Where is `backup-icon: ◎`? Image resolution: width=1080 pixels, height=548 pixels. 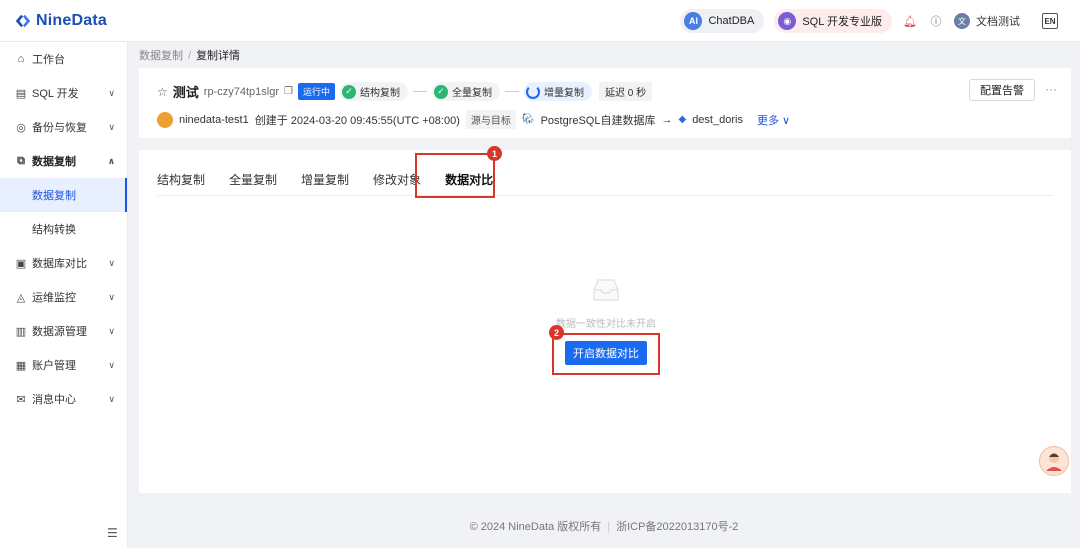
backup-icon: ◎ is located at coordinates (21, 127).